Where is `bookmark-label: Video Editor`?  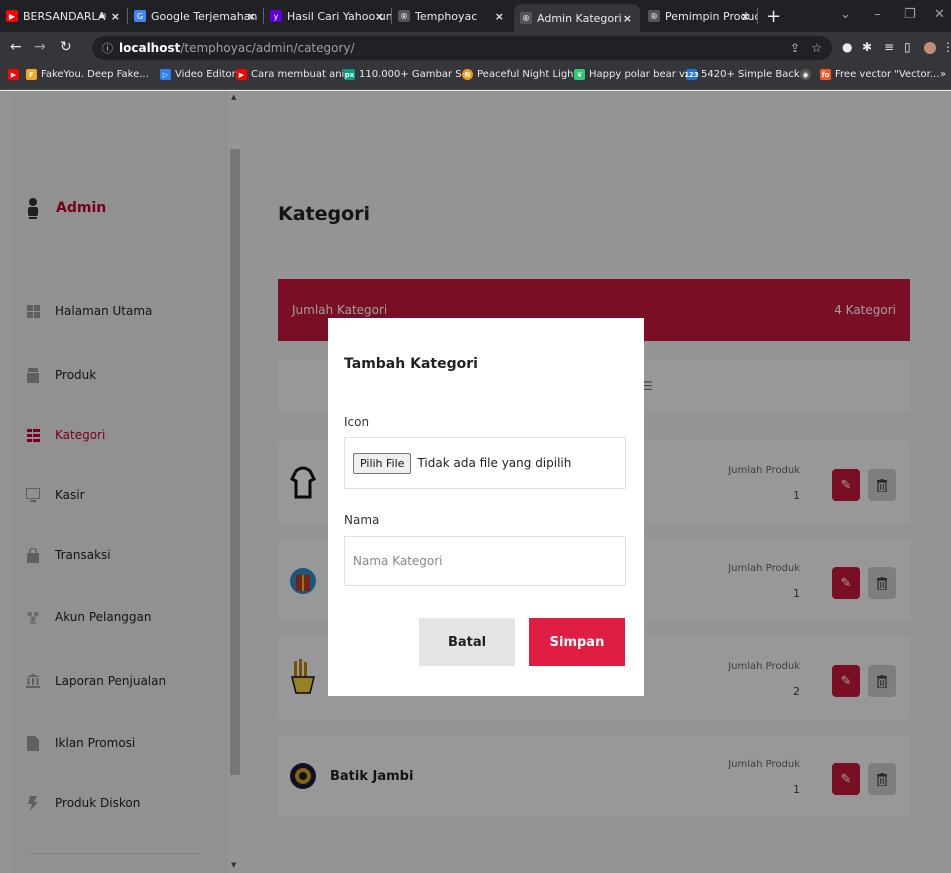
bookmark-label: Video Editor is located at coordinates (205, 74).